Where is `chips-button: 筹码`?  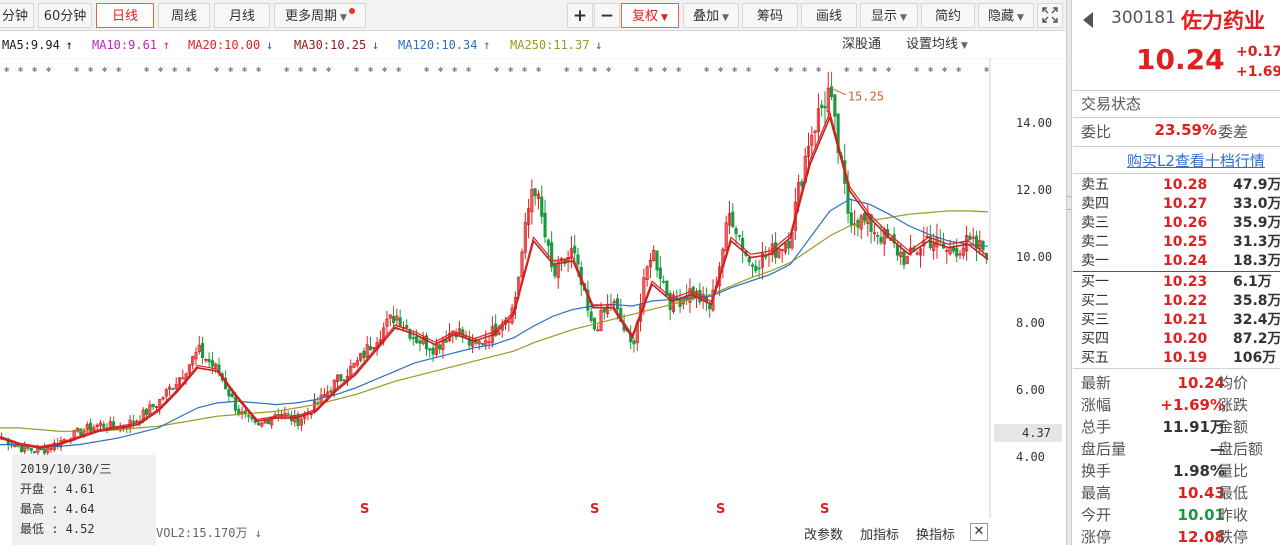
chips-button: 筹码 is located at coordinates (770, 15).